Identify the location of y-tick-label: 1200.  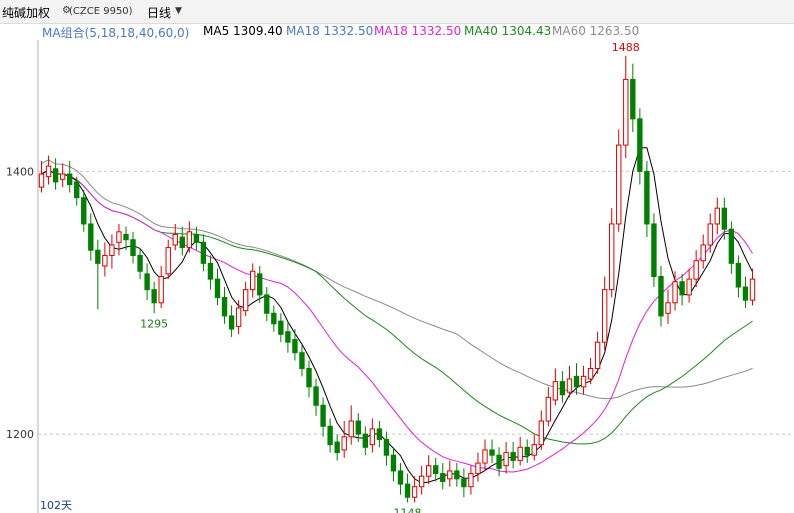
(20, 434).